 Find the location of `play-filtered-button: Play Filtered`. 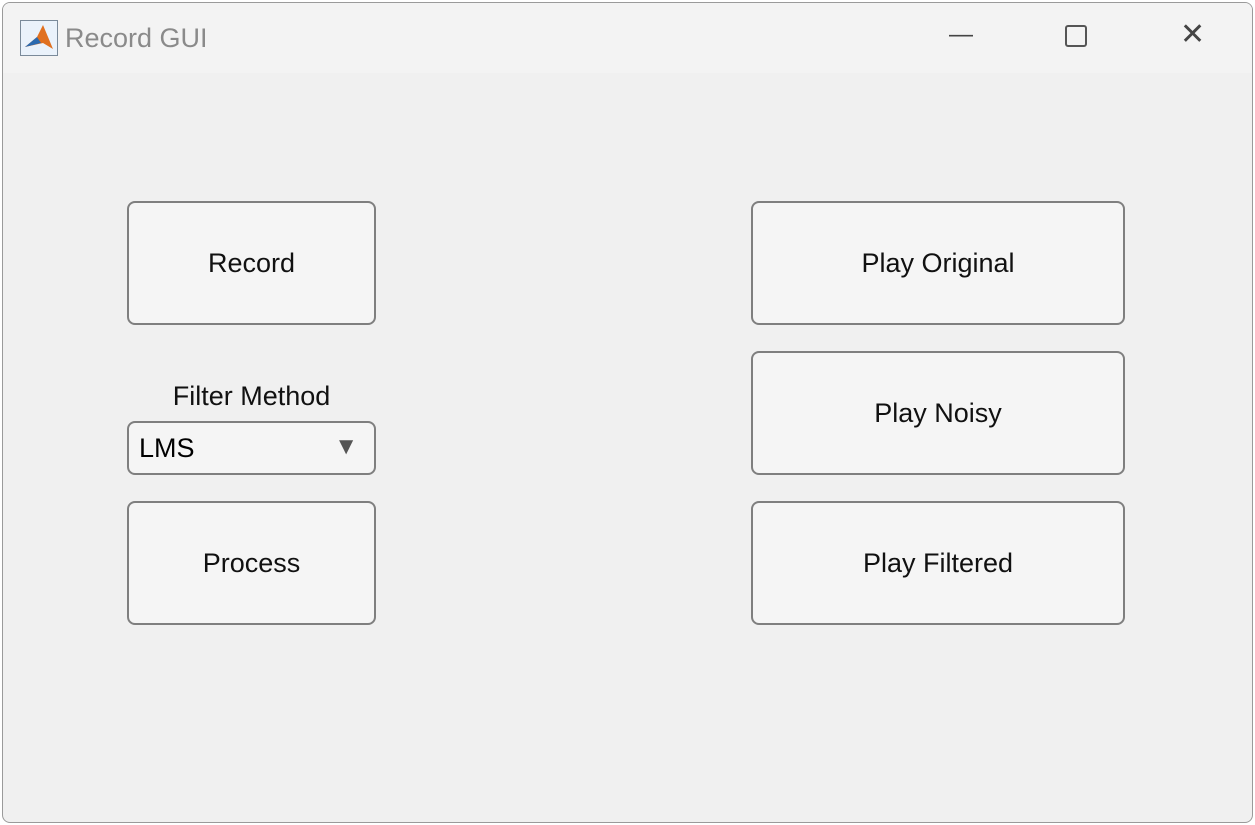

play-filtered-button: Play Filtered is located at coordinates (938, 563).